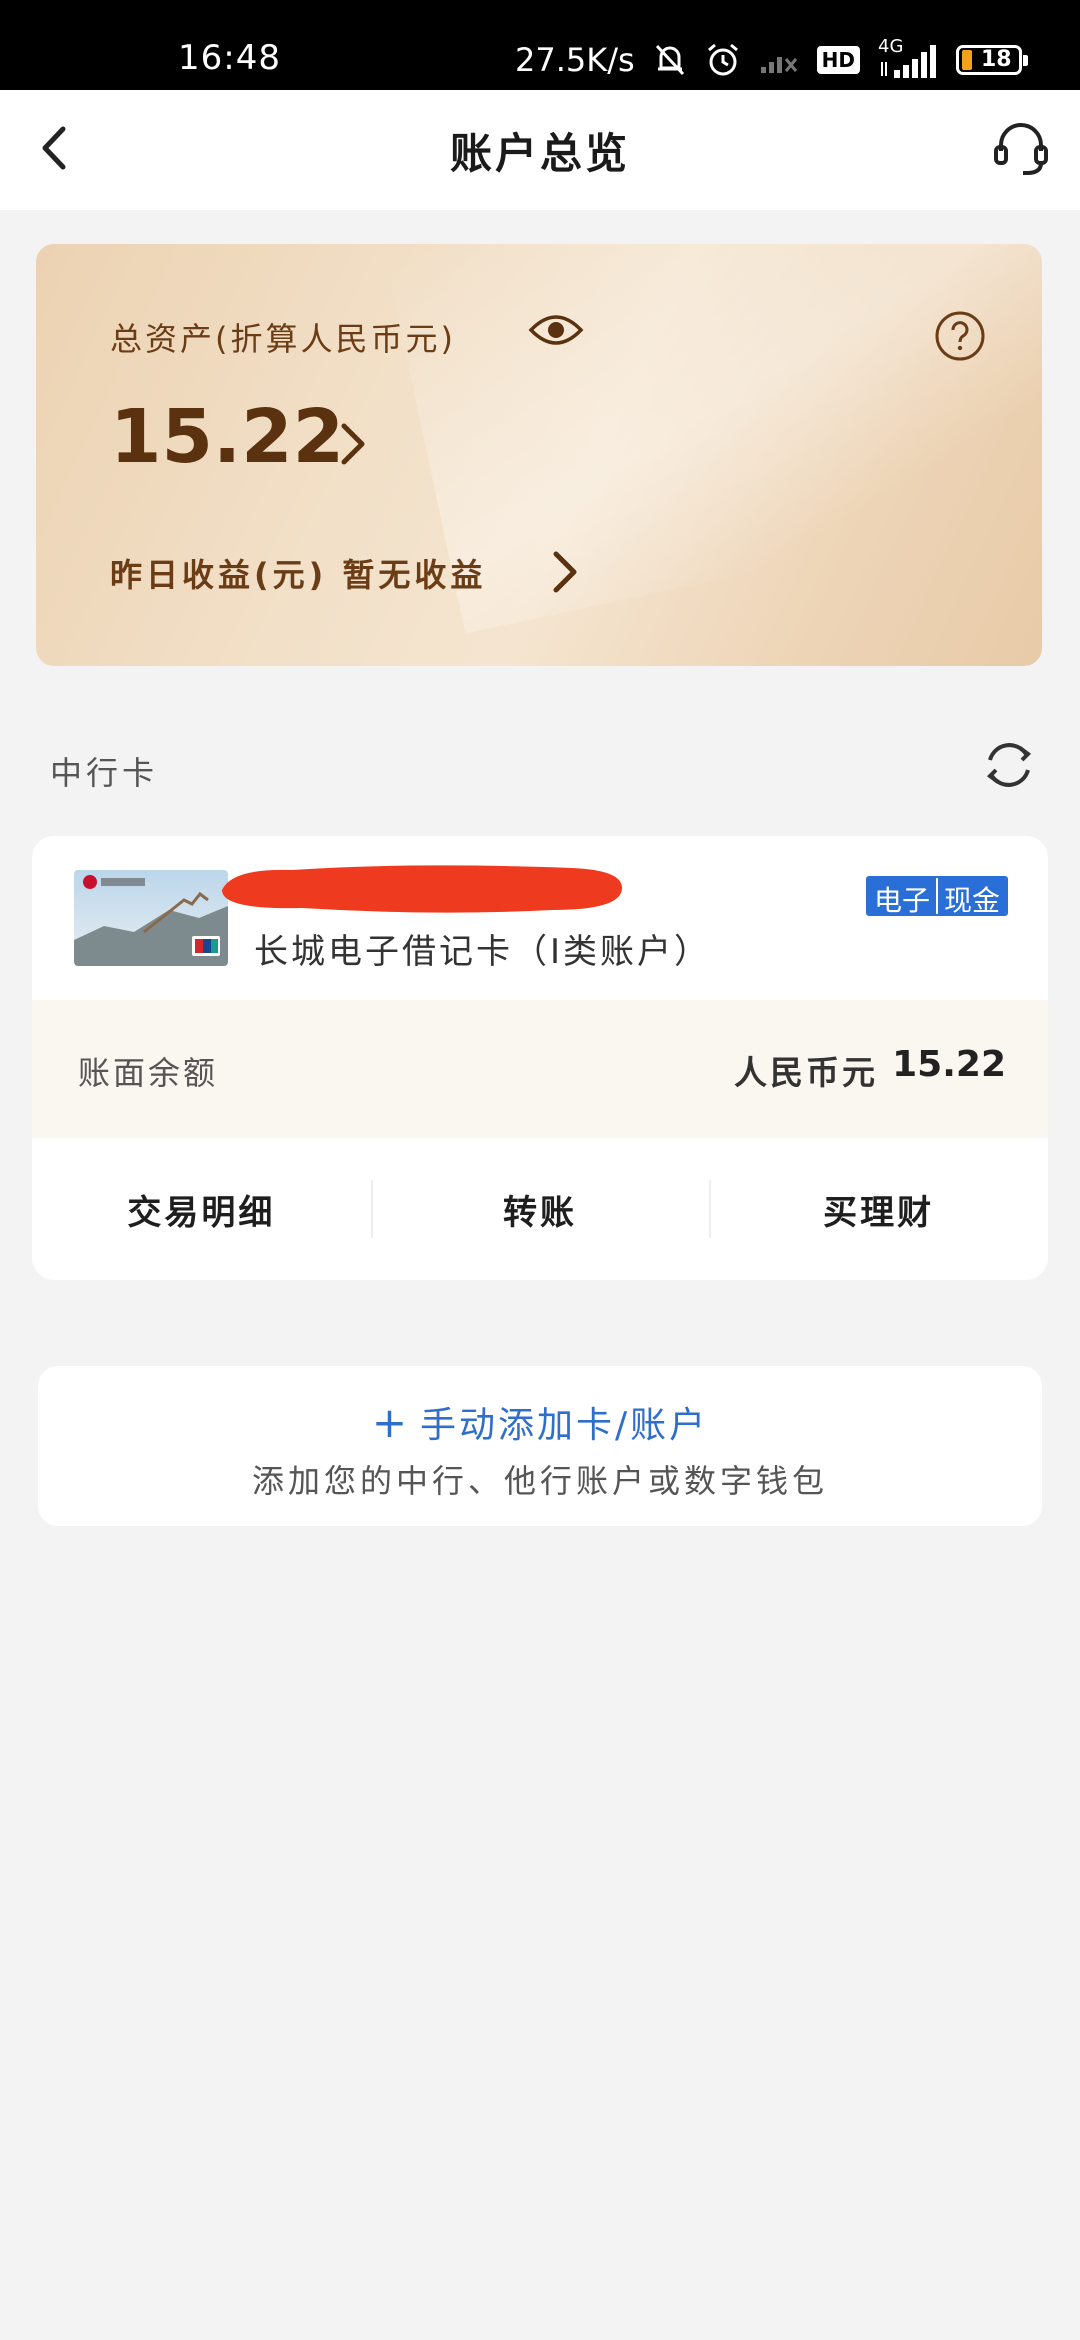 Image resolution: width=1080 pixels, height=2340 pixels. Describe the element at coordinates (539, 1481) in the screenshot. I see `add-account-subtitle: 添加您的中行、他行账户或数字钱包` at that location.